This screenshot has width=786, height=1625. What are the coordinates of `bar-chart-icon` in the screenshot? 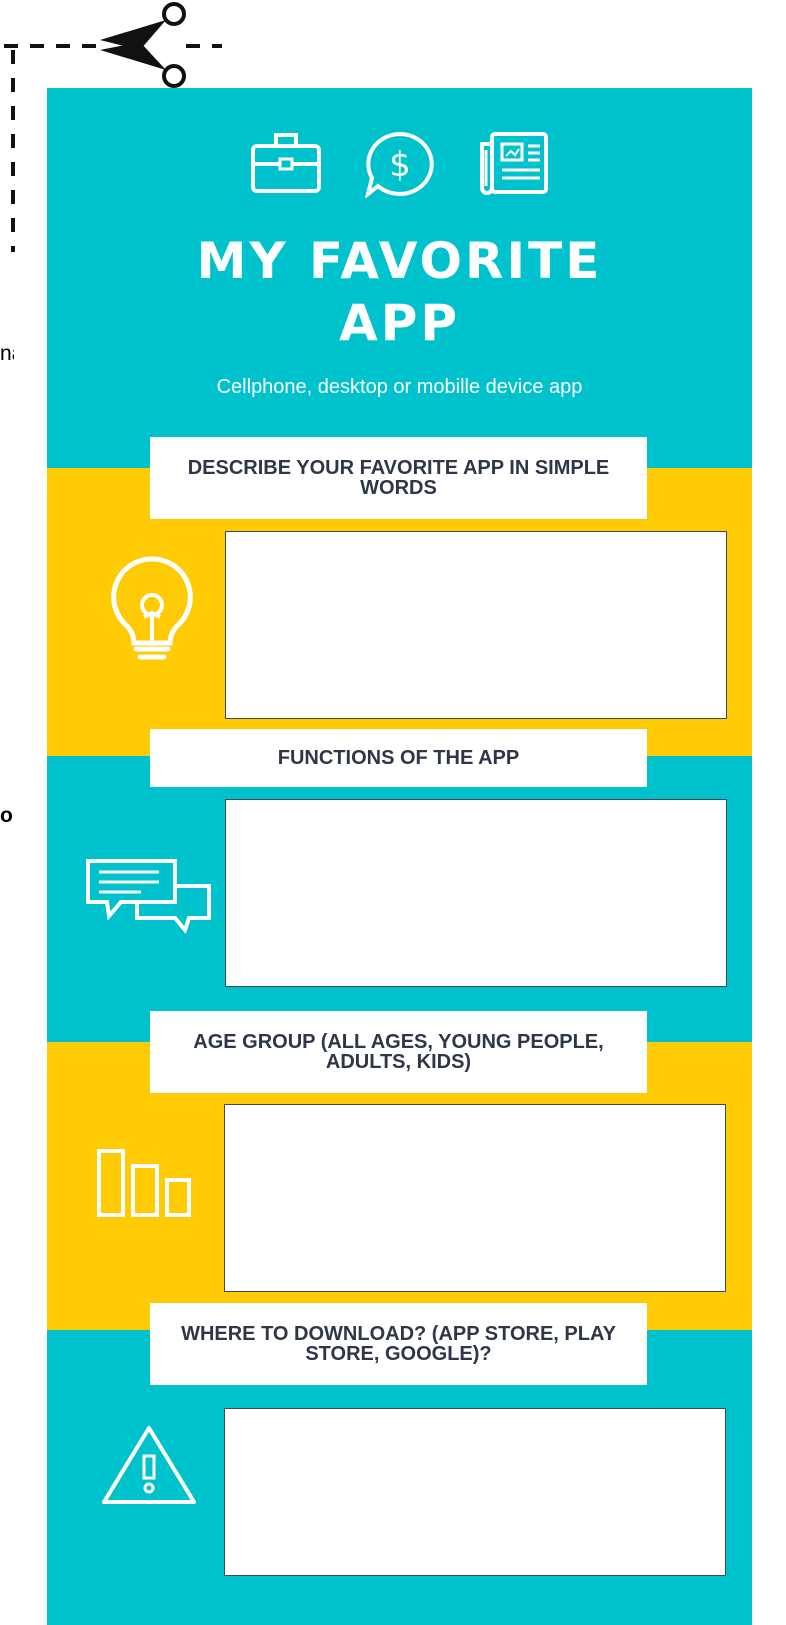 It's located at (144, 1183).